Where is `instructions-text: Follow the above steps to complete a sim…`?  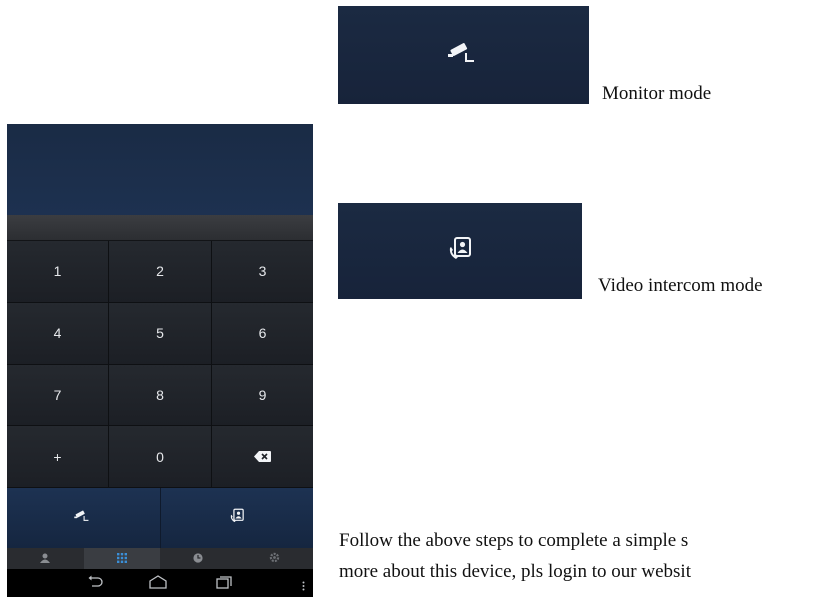
instructions-text: Follow the above steps to complete a sim… is located at coordinates (587, 556).